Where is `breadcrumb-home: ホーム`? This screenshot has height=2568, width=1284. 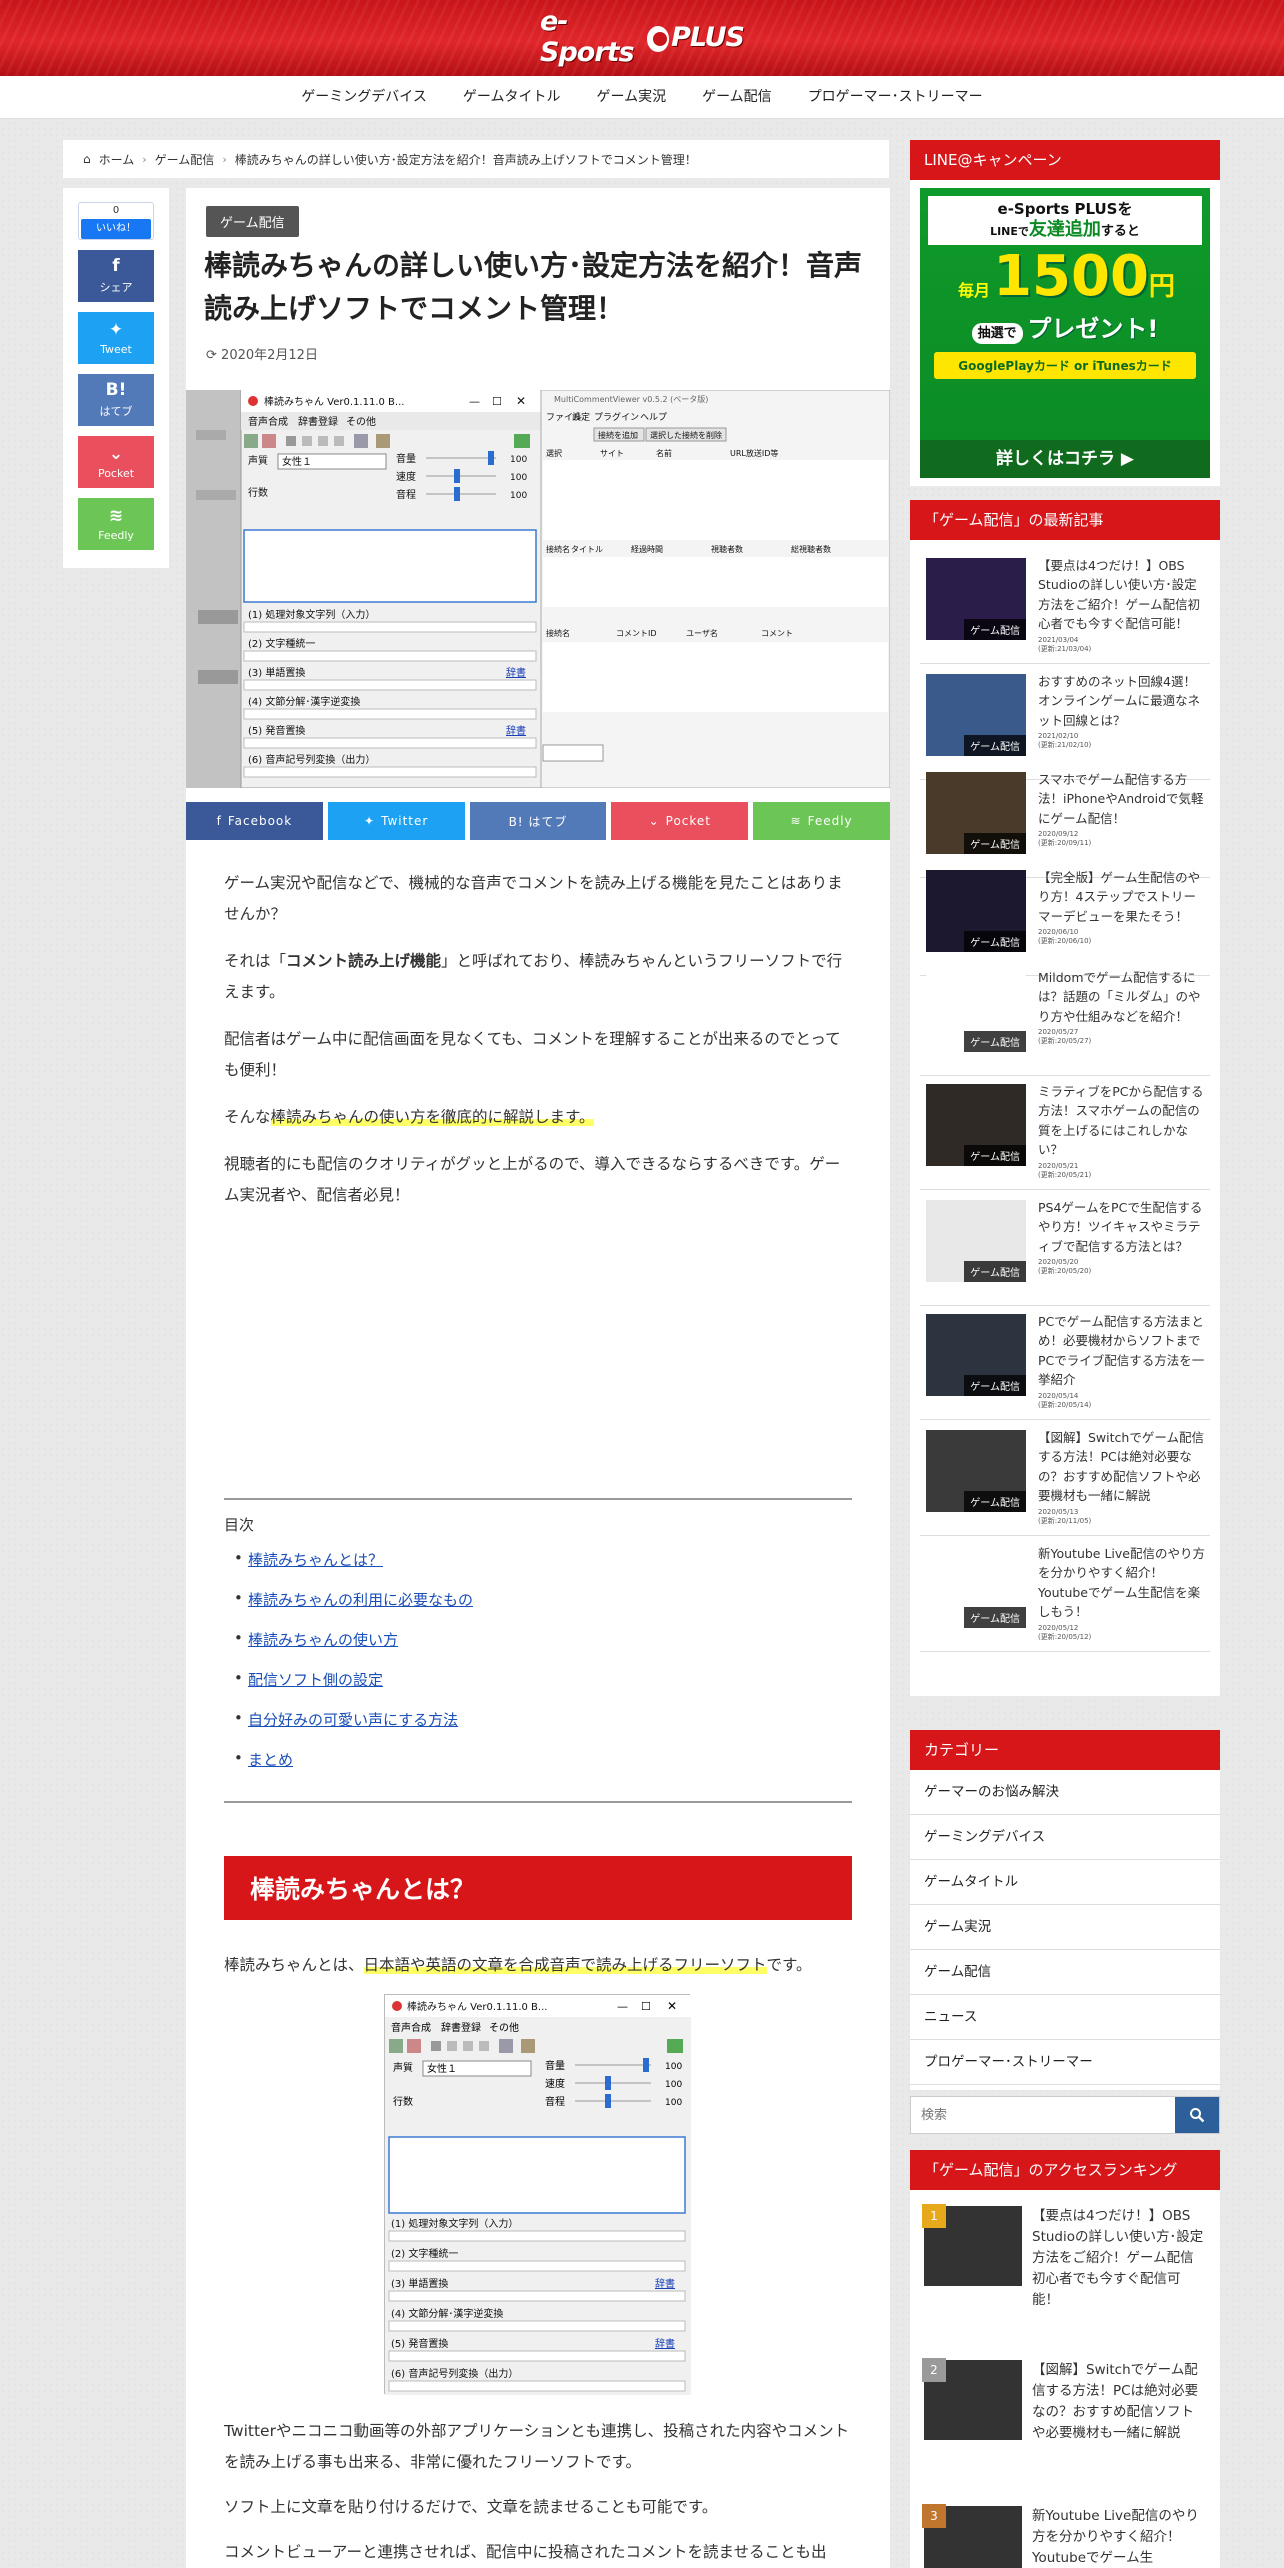
breadcrumb-home: ホーム is located at coordinates (117, 159).